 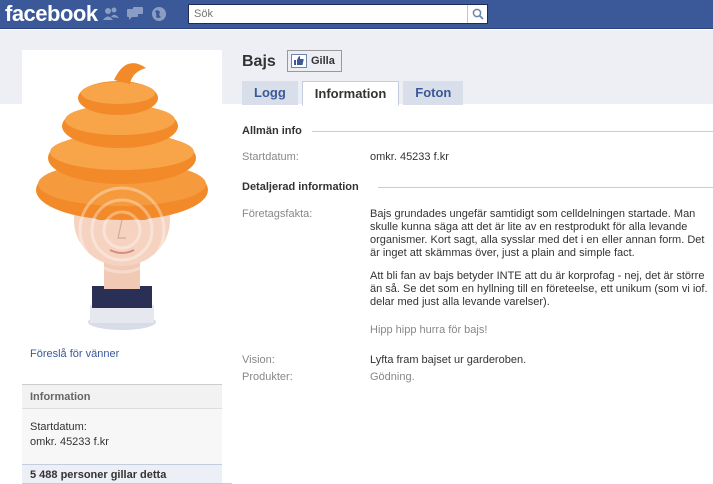 I want to click on detailed-info-title: Detaljerad information, so click(x=300, y=187).